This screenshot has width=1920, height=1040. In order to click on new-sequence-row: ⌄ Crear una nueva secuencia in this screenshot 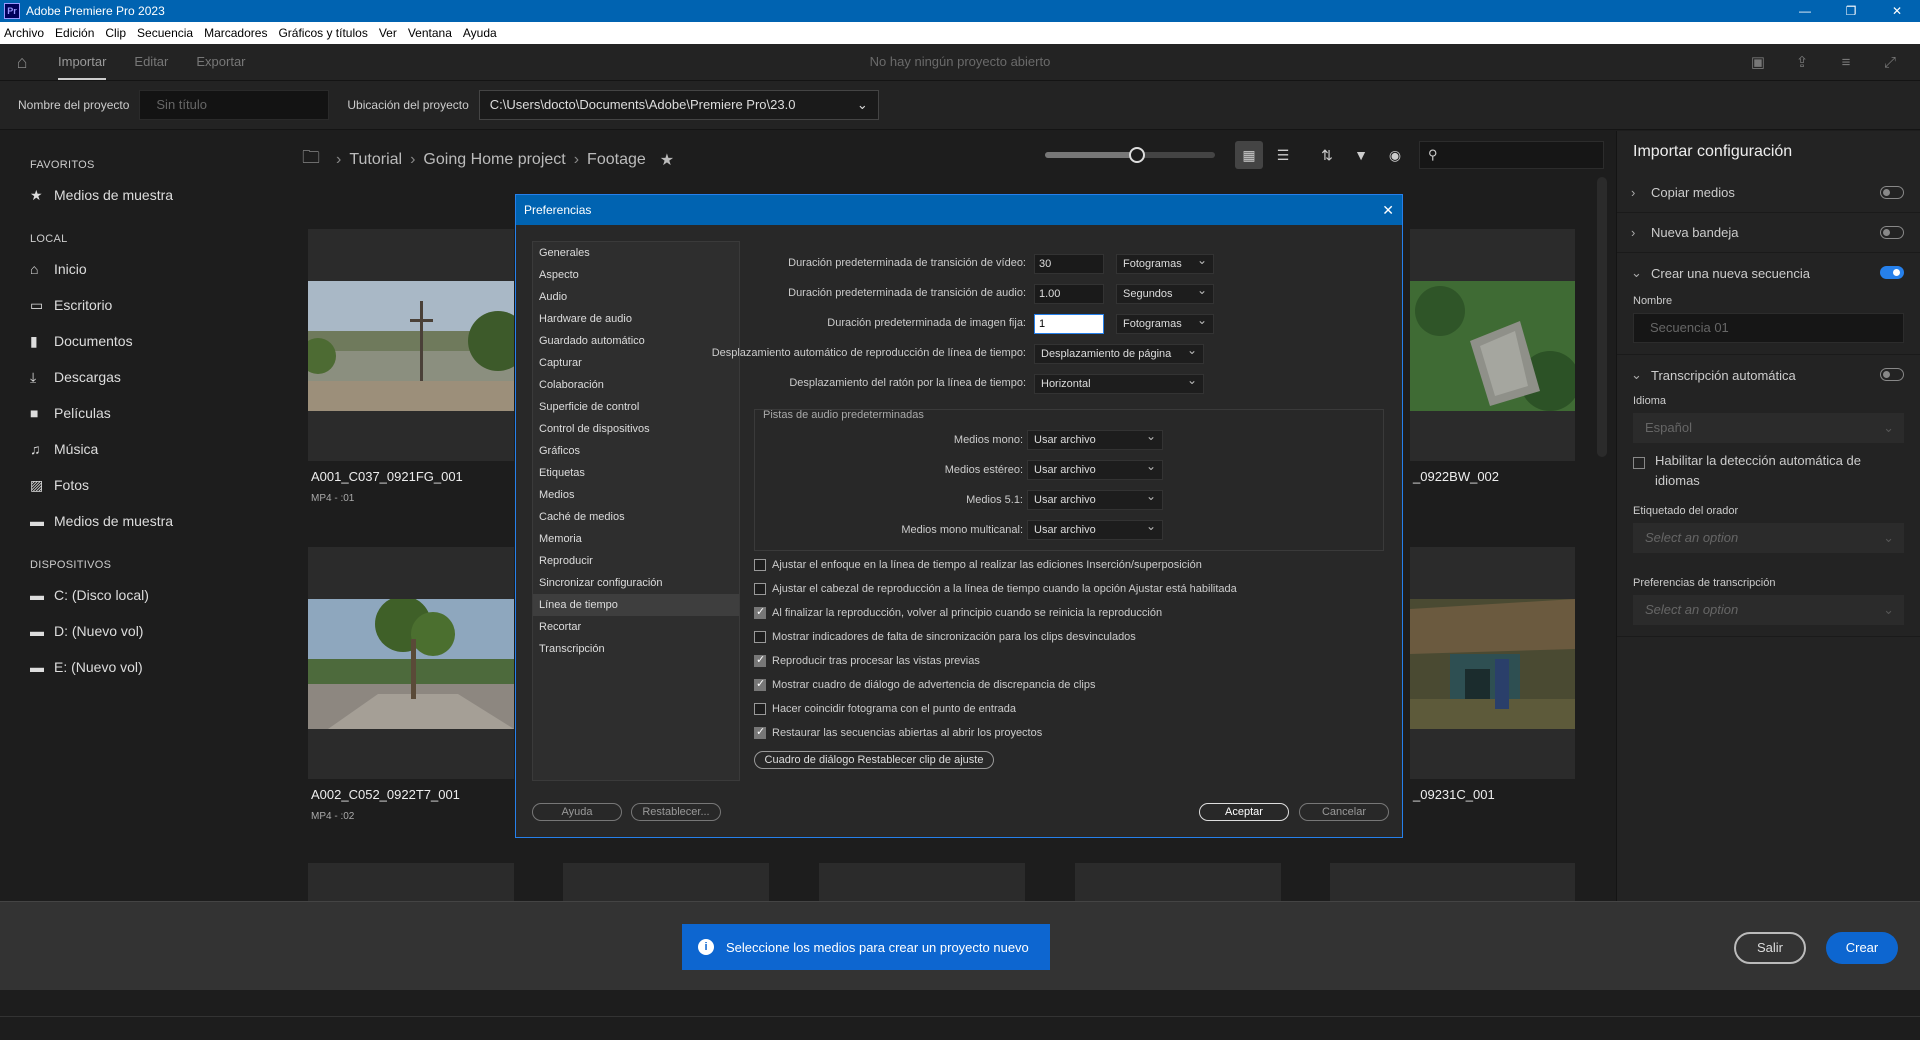, I will do `click(1768, 273)`.